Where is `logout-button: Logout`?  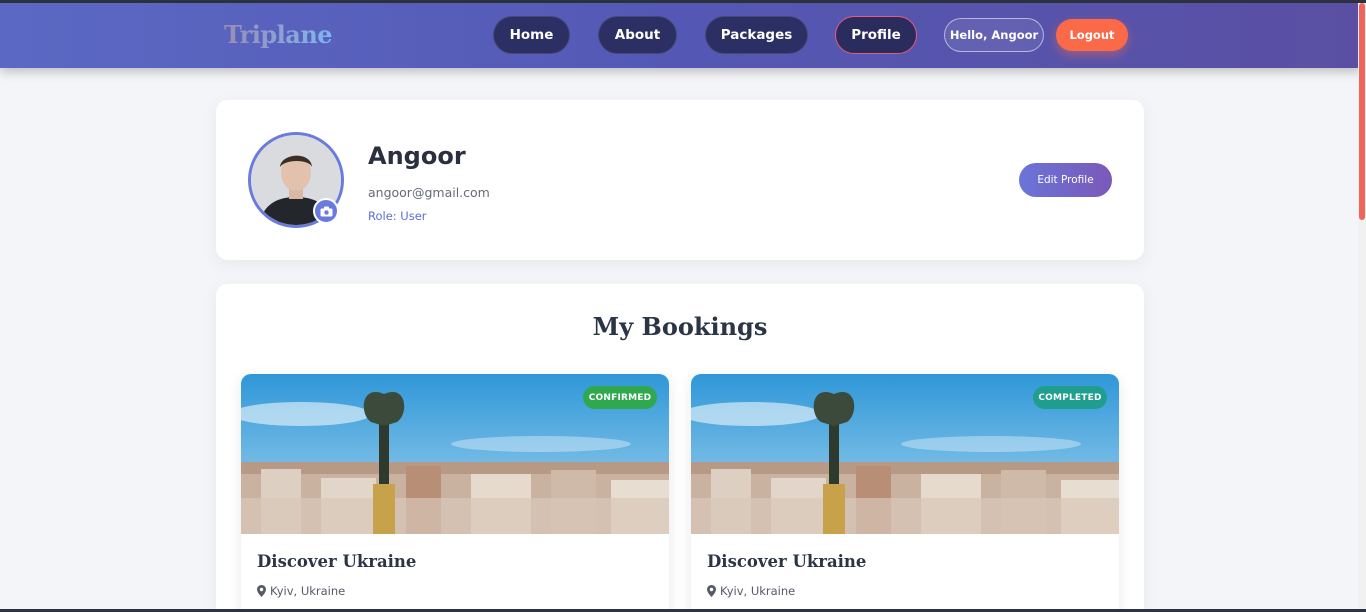 logout-button: Logout is located at coordinates (1092, 35).